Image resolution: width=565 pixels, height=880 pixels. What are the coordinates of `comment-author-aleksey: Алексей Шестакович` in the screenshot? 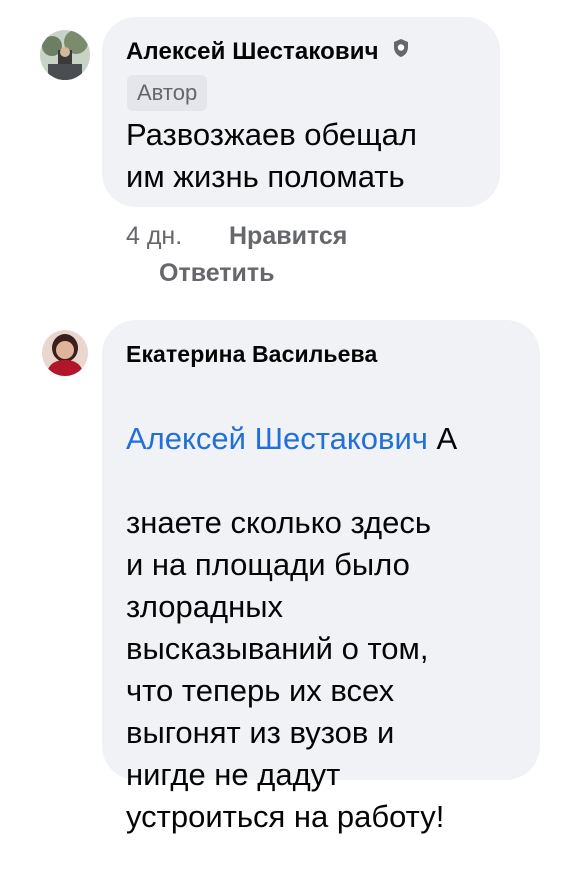 It's located at (268, 52).